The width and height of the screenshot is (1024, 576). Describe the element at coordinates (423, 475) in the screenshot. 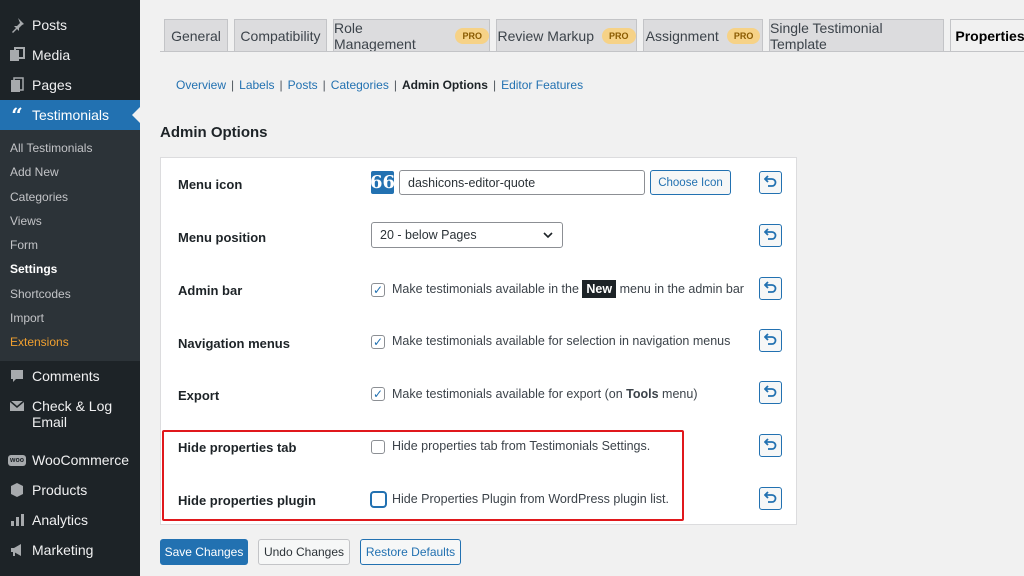

I see `highlight-box` at that location.